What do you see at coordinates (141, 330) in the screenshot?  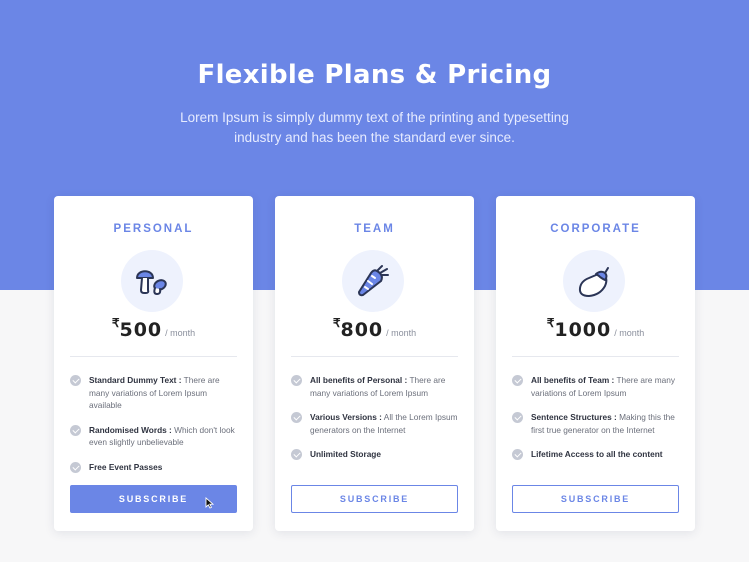 I see `price-amount: 500` at bounding box center [141, 330].